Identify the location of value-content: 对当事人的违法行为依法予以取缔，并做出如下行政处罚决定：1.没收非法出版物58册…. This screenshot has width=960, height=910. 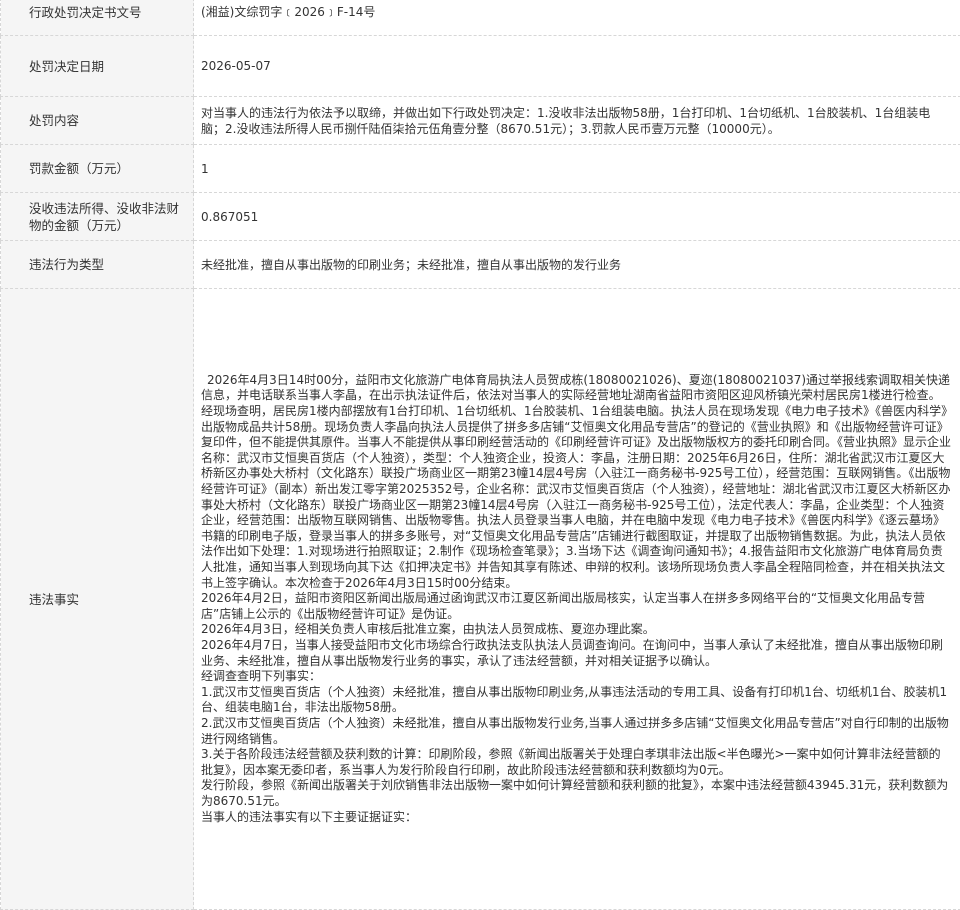
(576, 121).